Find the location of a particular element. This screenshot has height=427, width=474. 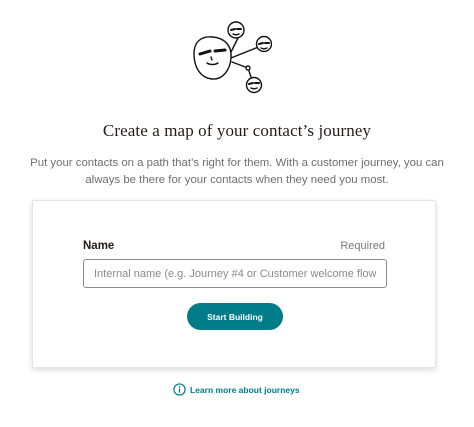

name-label: Name is located at coordinates (99, 246).